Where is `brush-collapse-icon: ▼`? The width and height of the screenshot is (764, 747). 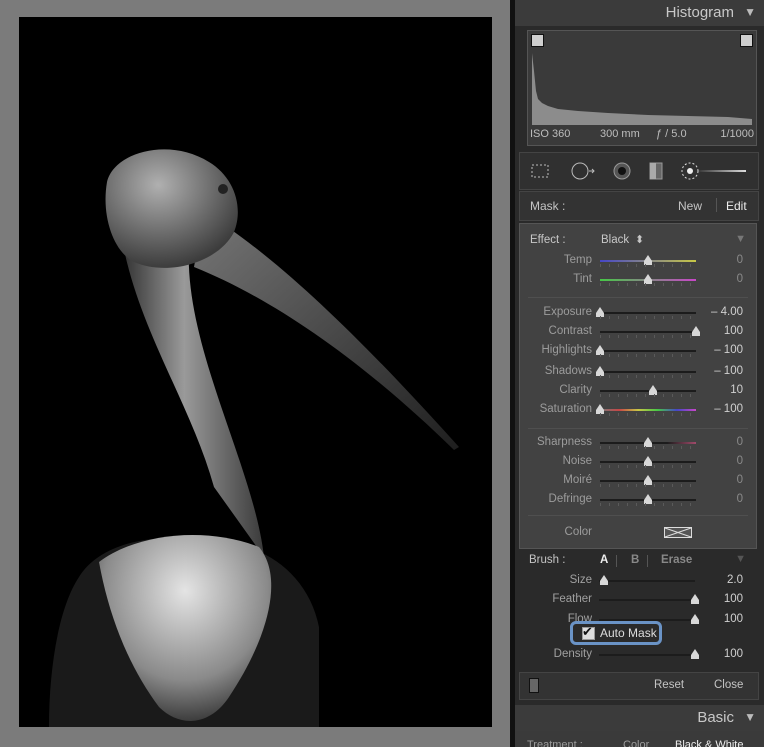 brush-collapse-icon: ▼ is located at coordinates (740, 559).